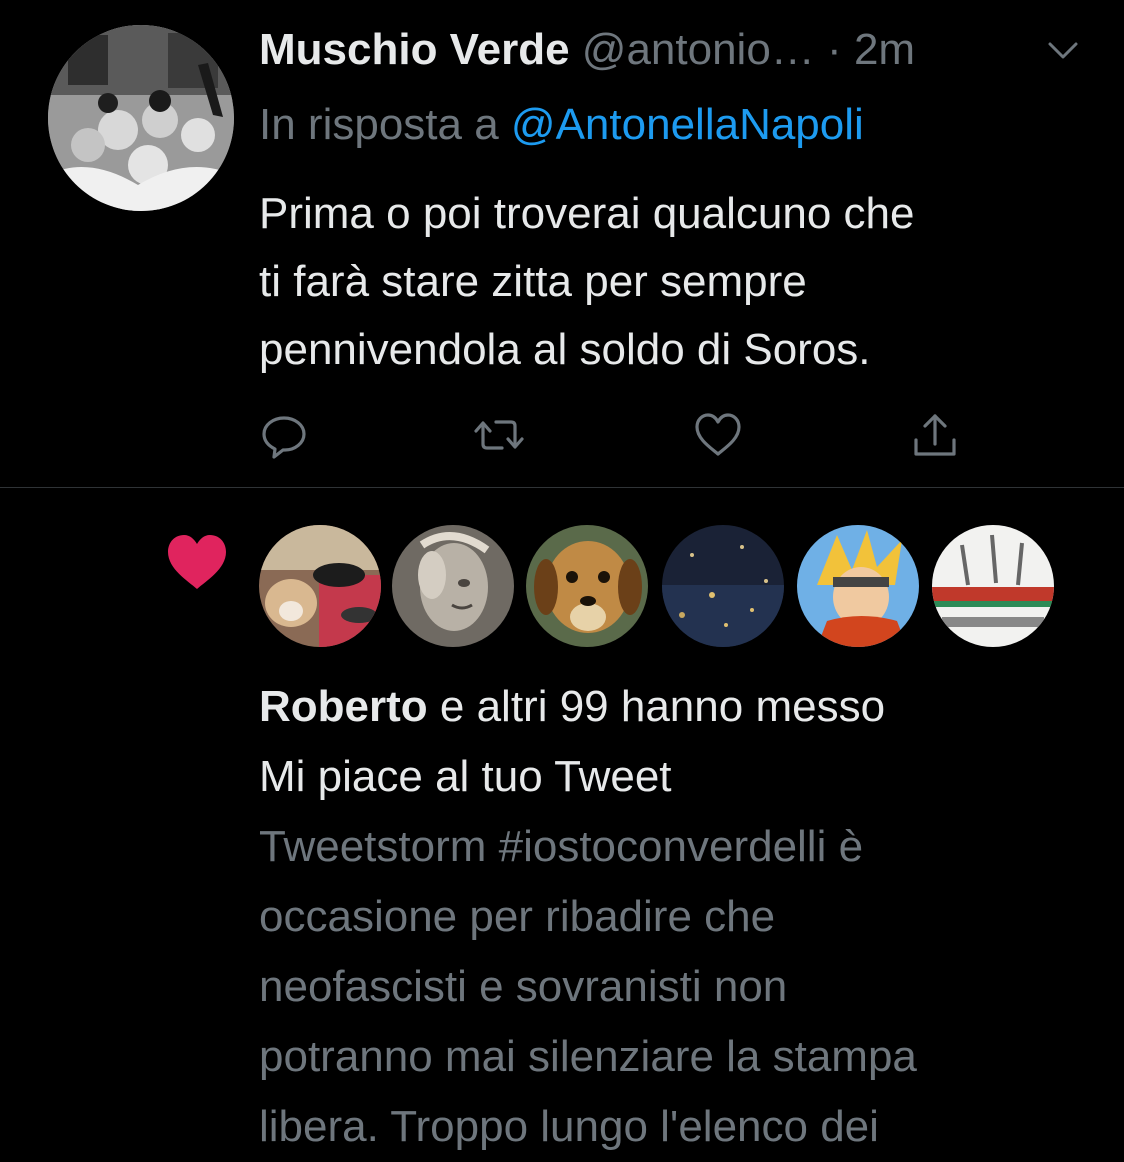 The width and height of the screenshot is (1124, 1162). I want to click on quoted-line: neofascisti e sovranisti non, so click(523, 986).